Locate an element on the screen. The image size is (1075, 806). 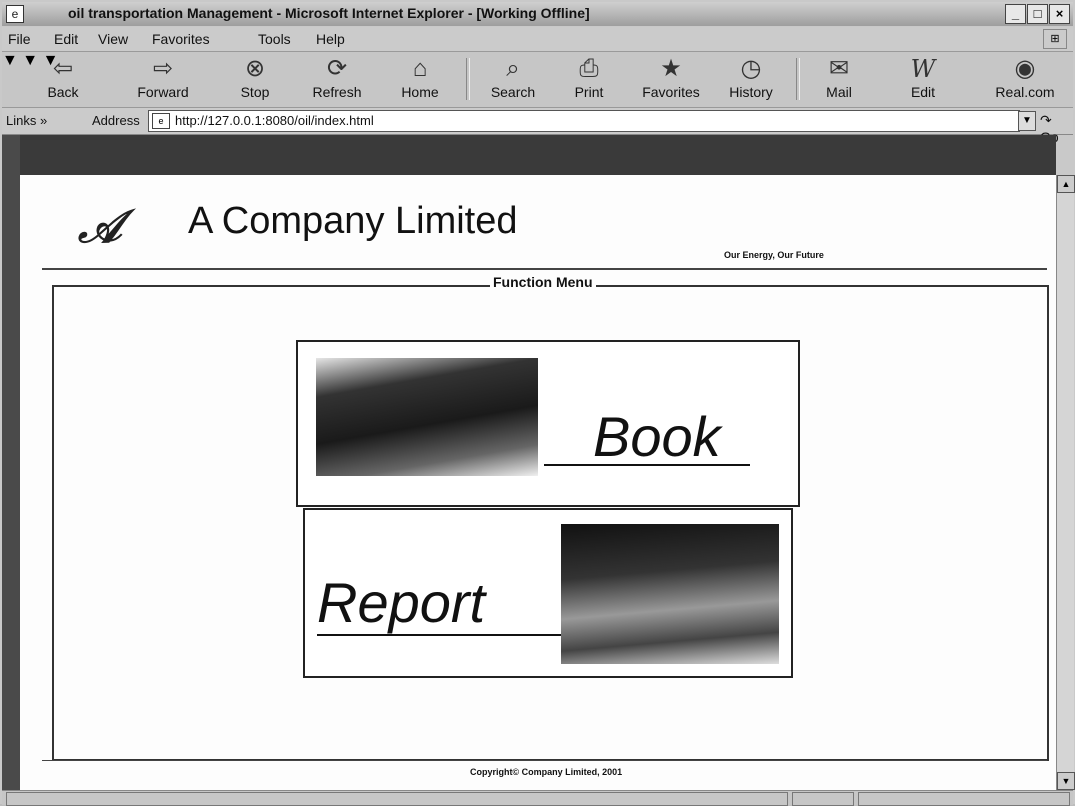
header-divider is located at coordinates (544, 269).